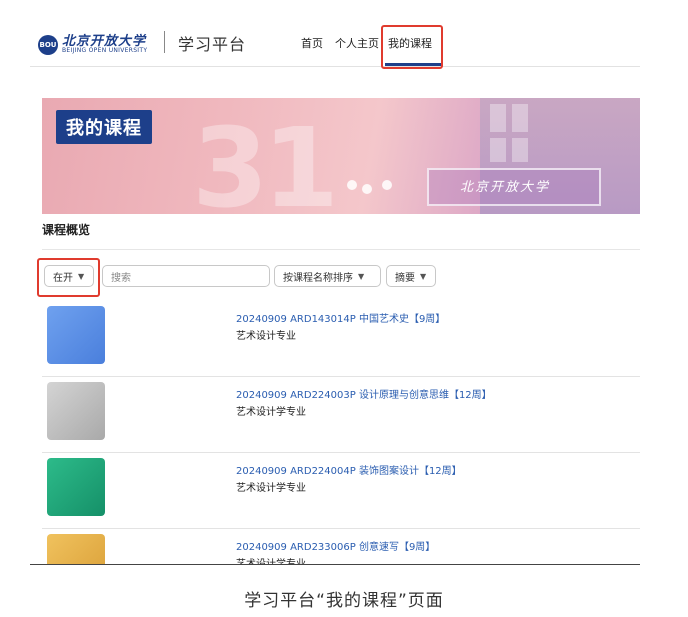 The height and width of the screenshot is (617, 688). I want to click on course-title-link: 20240909 ARD224004P 装饰图案设计【12周】, so click(349, 469).